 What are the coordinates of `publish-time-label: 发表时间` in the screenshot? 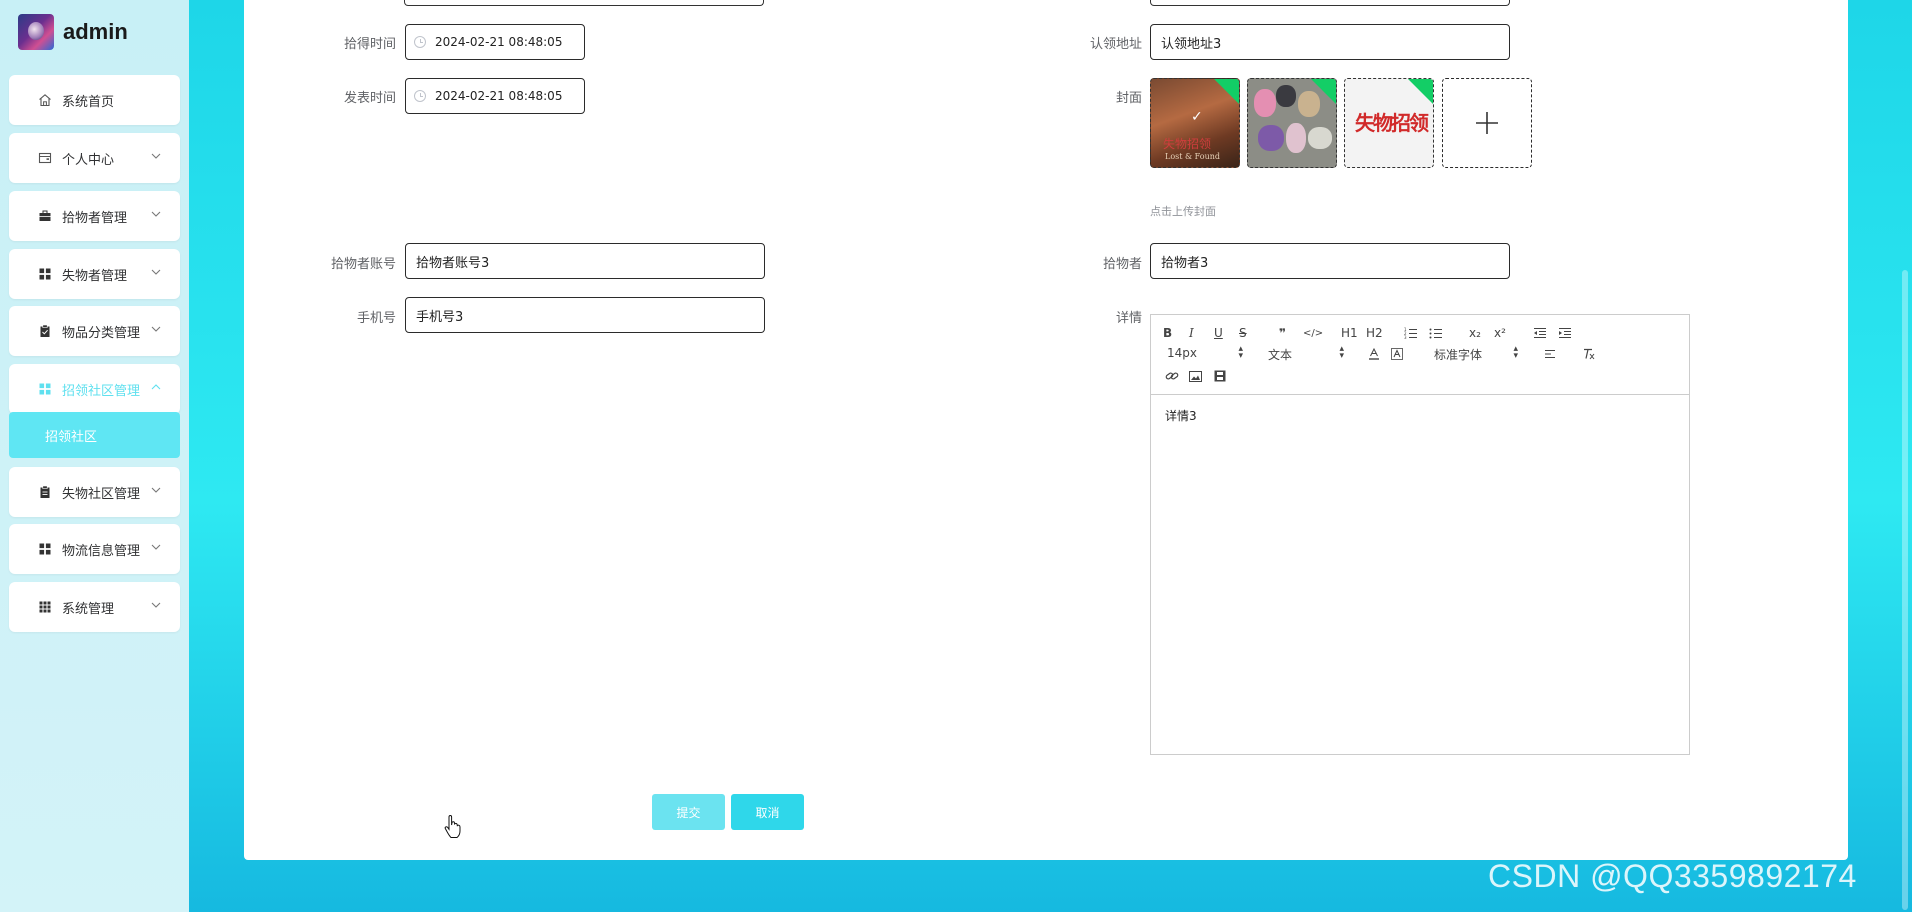 It's located at (369, 98).